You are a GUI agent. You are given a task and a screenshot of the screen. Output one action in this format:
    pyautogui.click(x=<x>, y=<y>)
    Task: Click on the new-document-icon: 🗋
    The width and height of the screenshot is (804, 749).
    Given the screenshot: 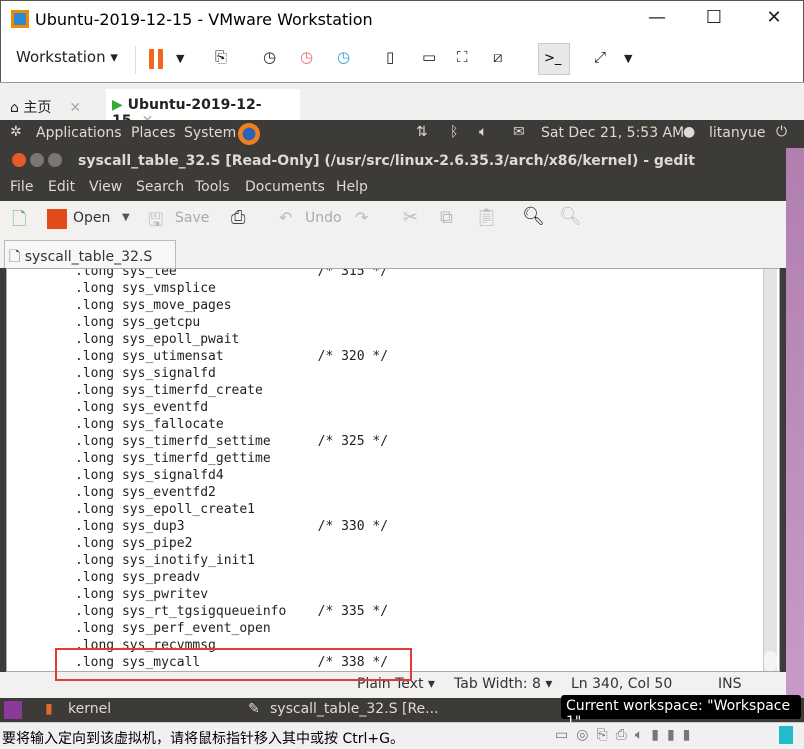 What is the action you would take?
    pyautogui.click(x=19, y=222)
    